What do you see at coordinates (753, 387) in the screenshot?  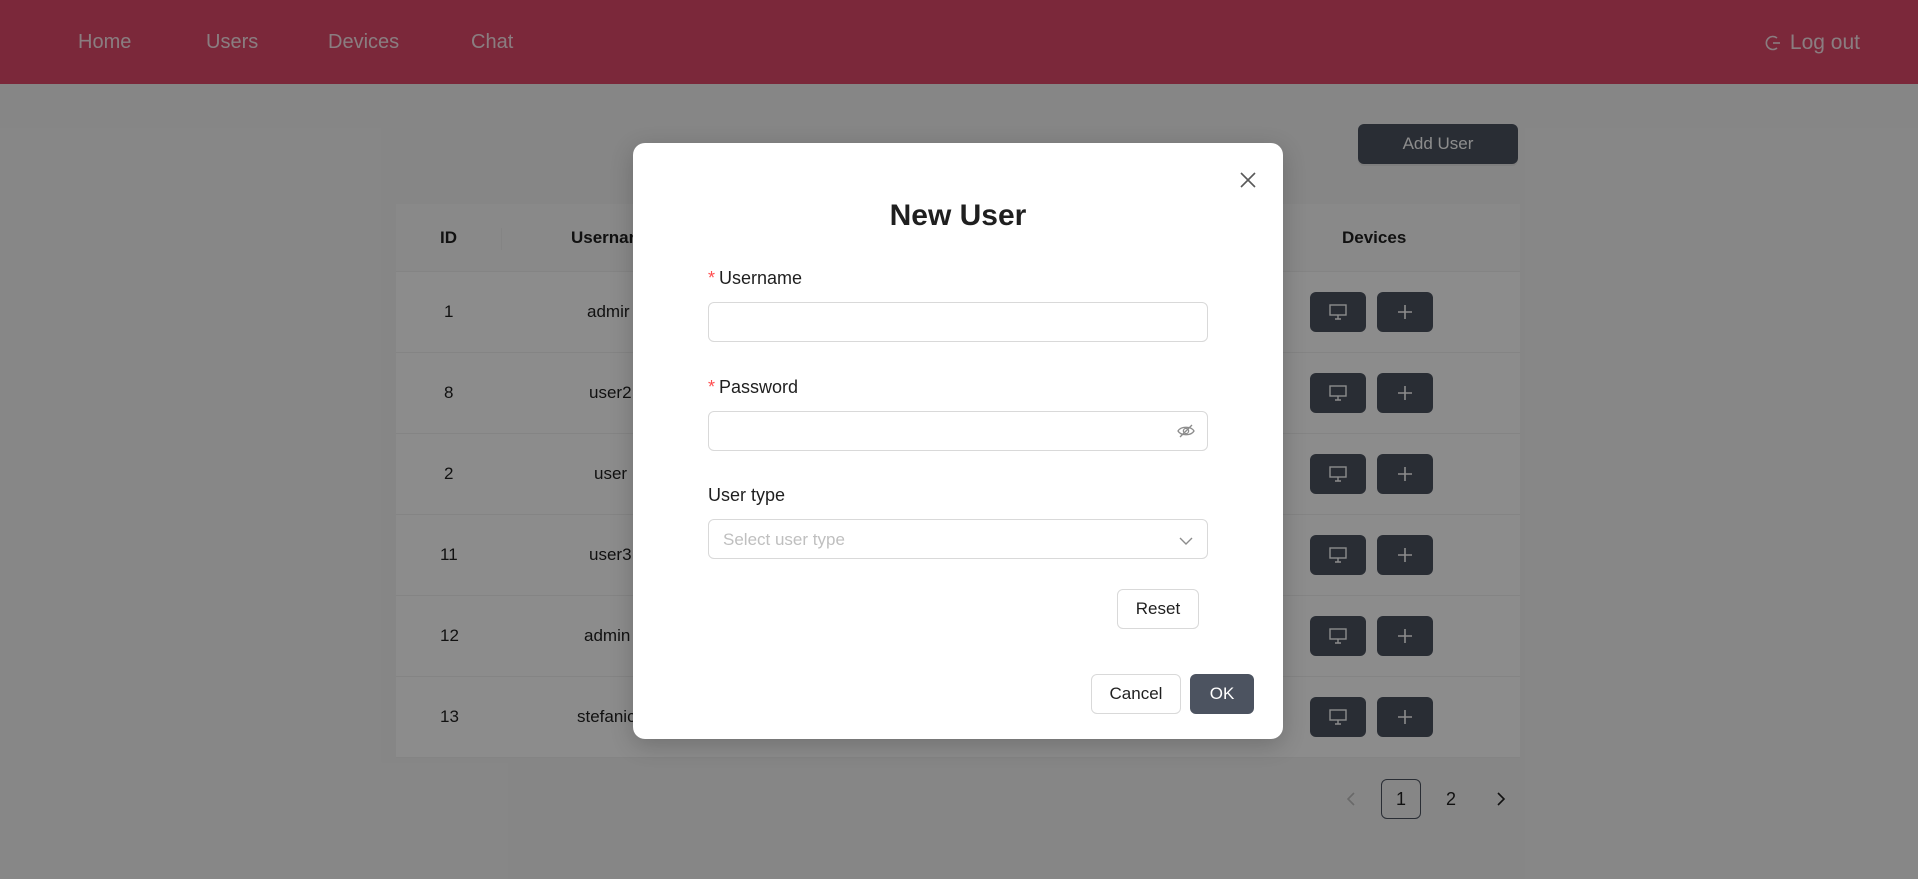 I see `password-label: * Password` at bounding box center [753, 387].